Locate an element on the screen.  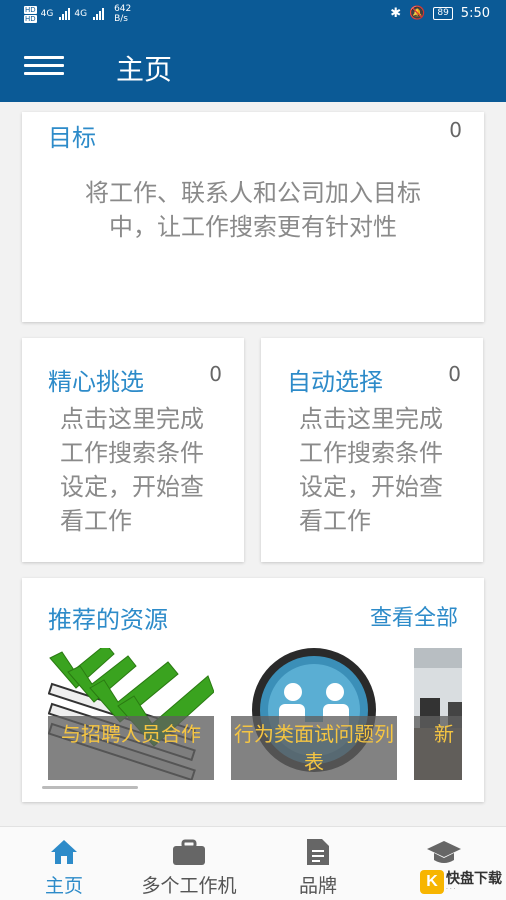
graduation-cap-icon is located at coordinates (444, 852).